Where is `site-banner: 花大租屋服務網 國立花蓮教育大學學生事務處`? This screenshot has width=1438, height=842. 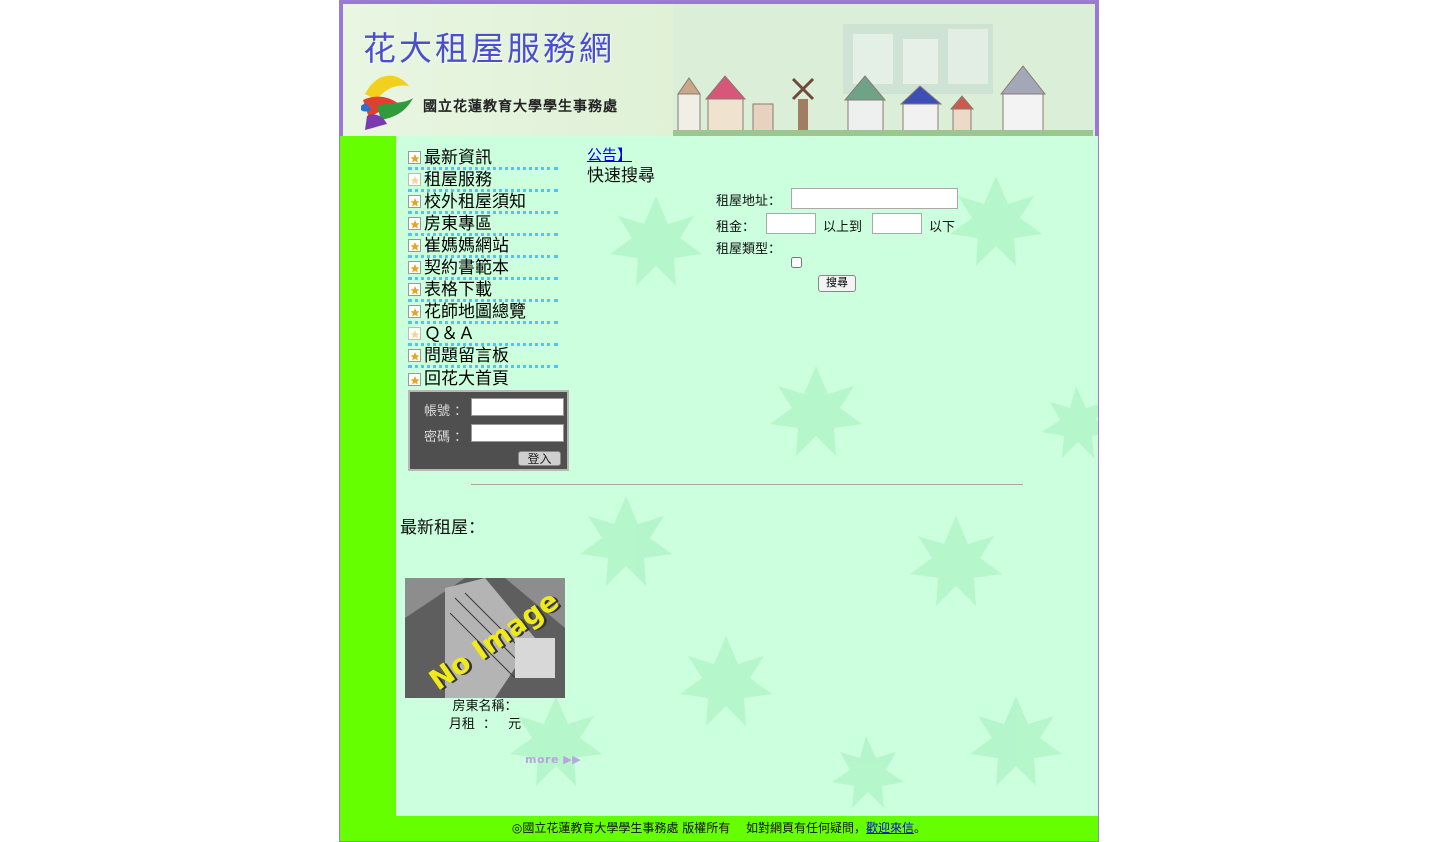
site-banner: 花大租屋服務網 國立花蓮教育大學學生事務處 is located at coordinates (719, 68).